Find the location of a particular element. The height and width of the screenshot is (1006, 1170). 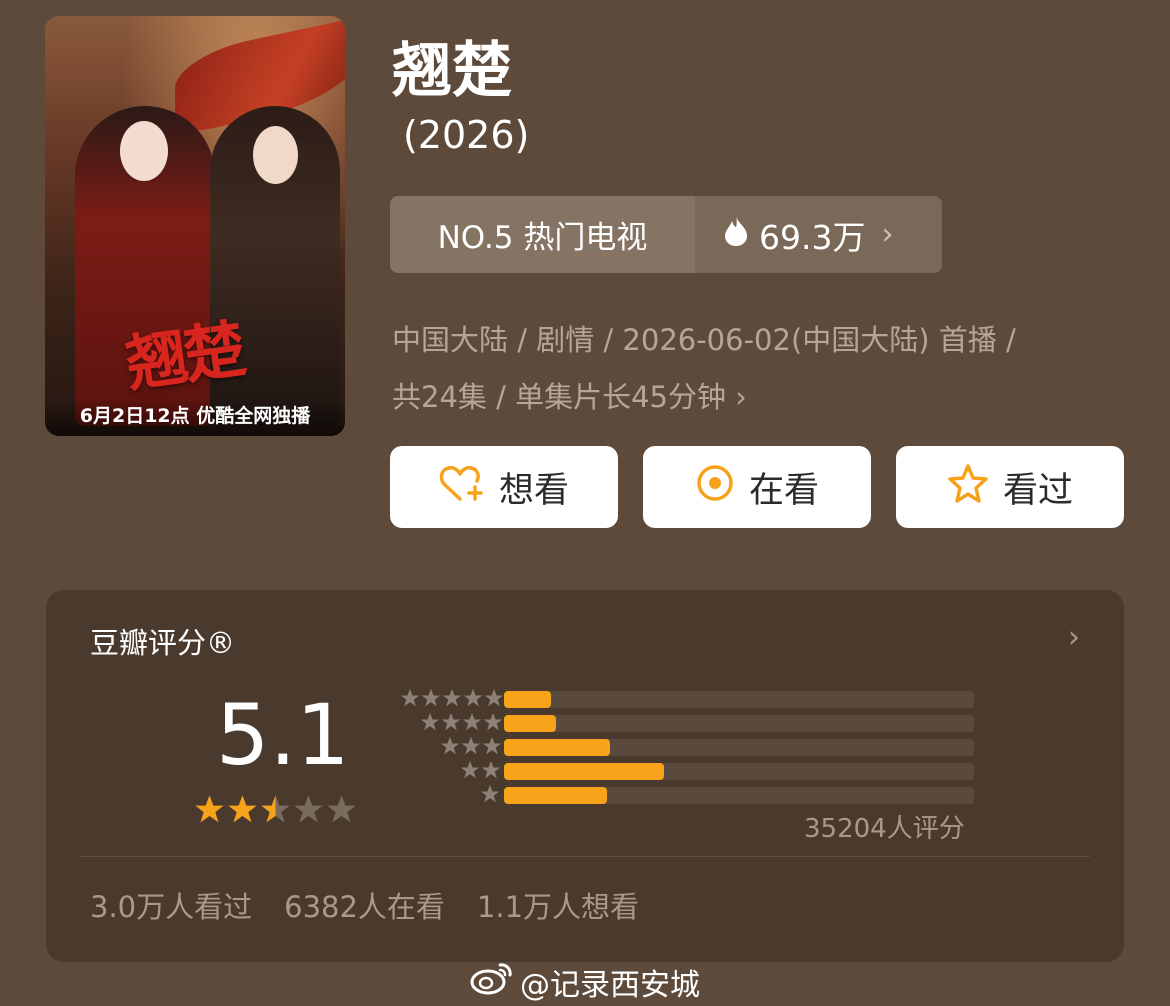

weibo-watermark: @记录西安城 is located at coordinates (585, 982).